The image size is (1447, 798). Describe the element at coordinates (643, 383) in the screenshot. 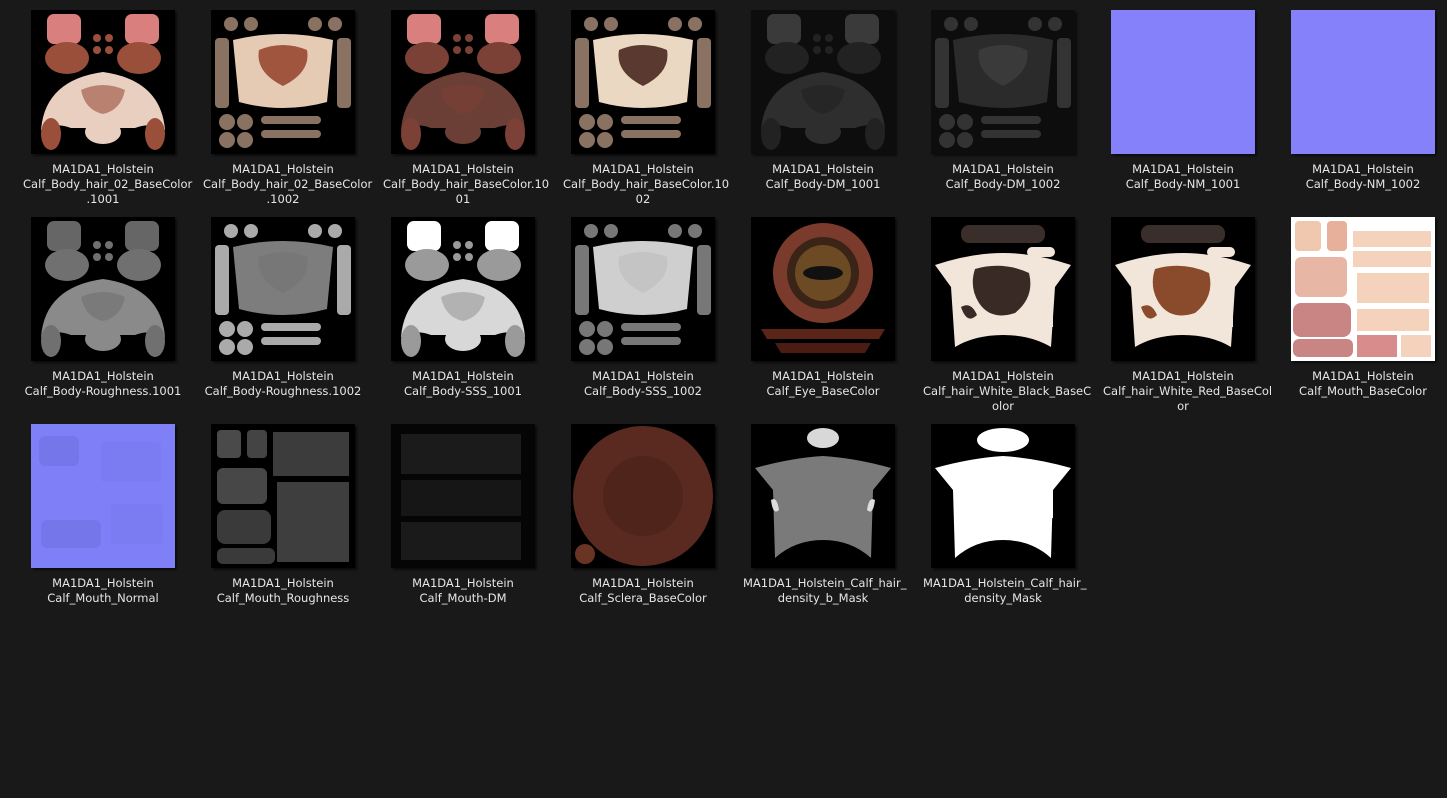

I see `file-name: MA1DA1_Holstein Calf_Body-SSS_1002` at that location.